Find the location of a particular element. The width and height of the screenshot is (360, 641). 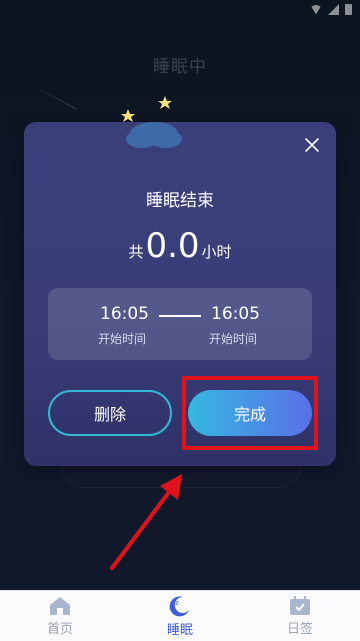

time-range-box is located at coordinates (180, 324).